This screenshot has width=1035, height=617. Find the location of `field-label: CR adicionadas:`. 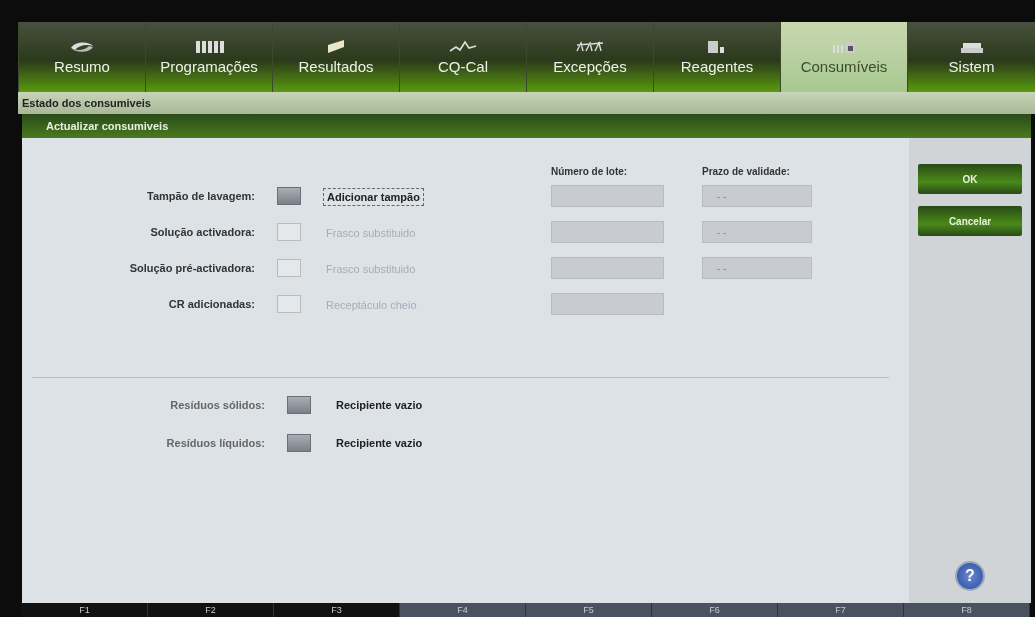

field-label: CR adicionadas: is located at coordinates (211, 304).